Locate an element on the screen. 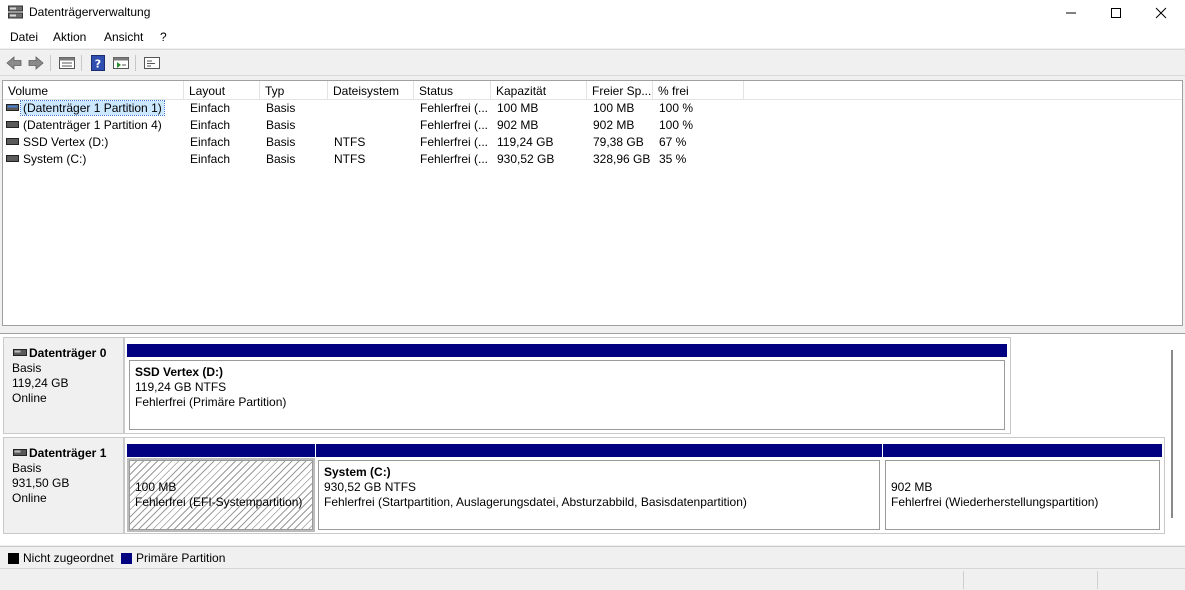 The height and width of the screenshot is (590, 1185). partition-status: Fehlerfrei (Primäre Partition) is located at coordinates (211, 402).